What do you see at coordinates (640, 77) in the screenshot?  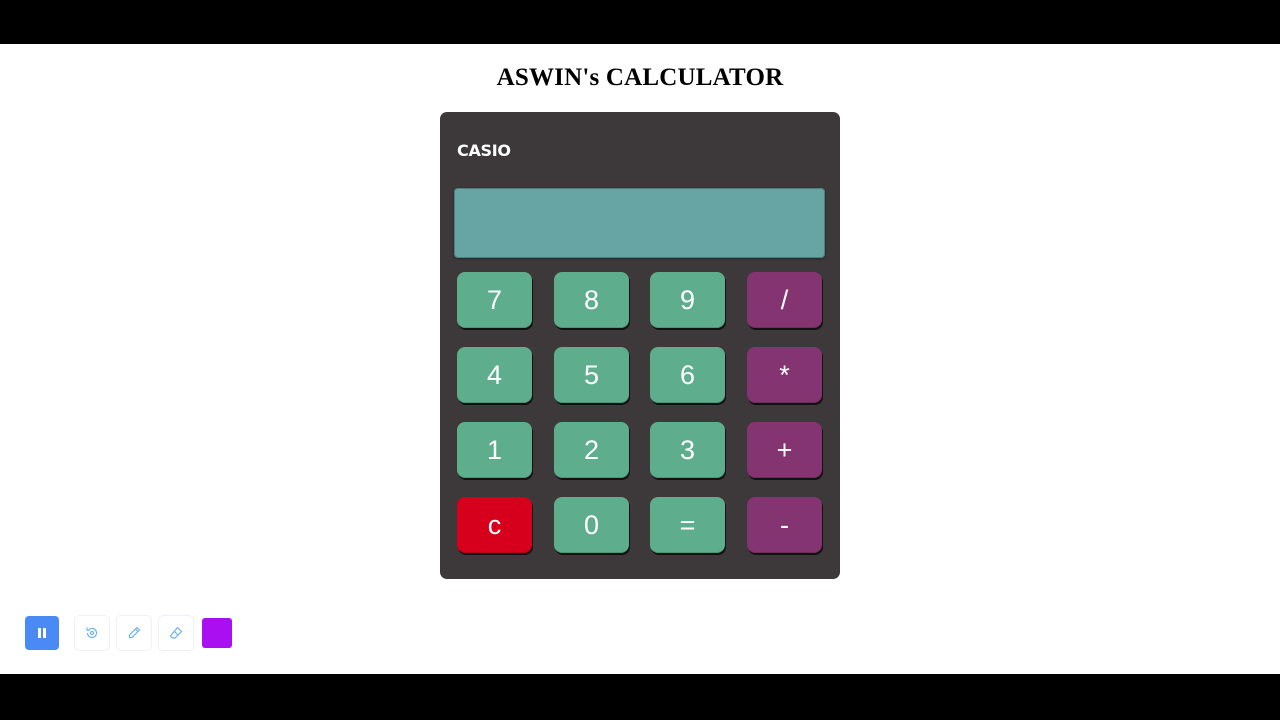 I see `page-title: ASWIN's CALCULATOR` at bounding box center [640, 77].